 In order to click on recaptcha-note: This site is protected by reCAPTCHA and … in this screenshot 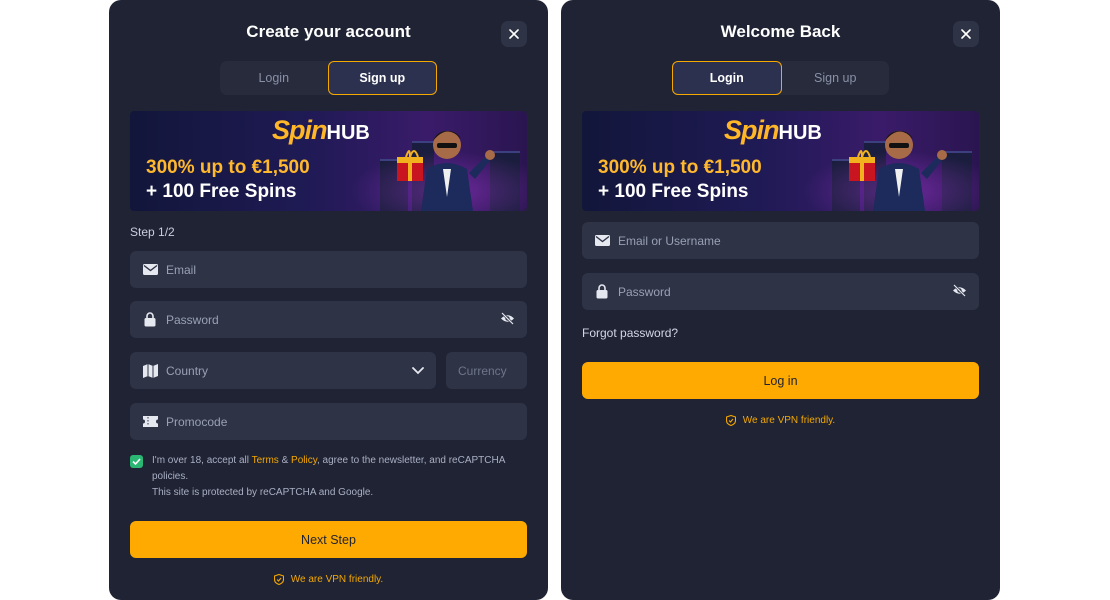, I will do `click(263, 492)`.